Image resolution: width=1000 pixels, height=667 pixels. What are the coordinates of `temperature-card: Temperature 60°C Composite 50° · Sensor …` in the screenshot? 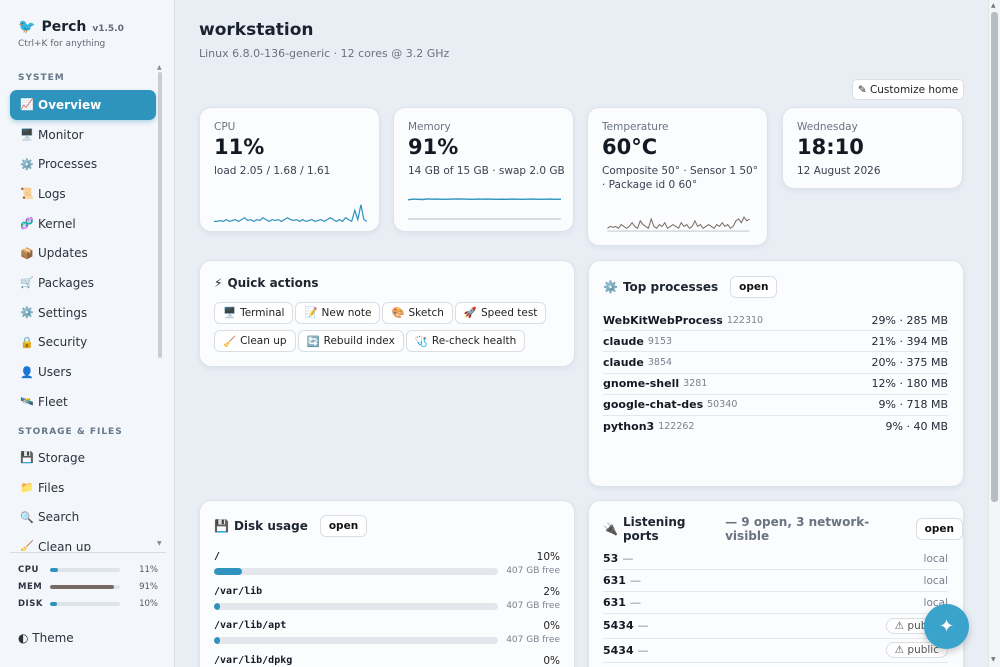 It's located at (677, 176).